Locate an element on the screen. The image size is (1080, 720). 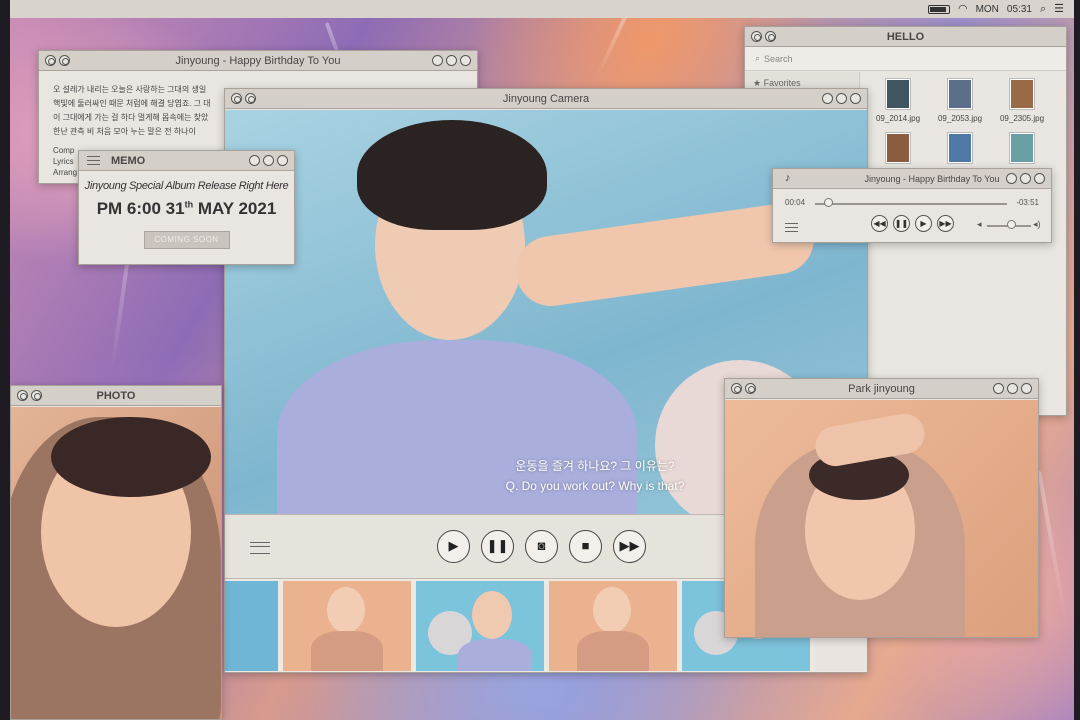
progress-track is located at coordinates (911, 204).